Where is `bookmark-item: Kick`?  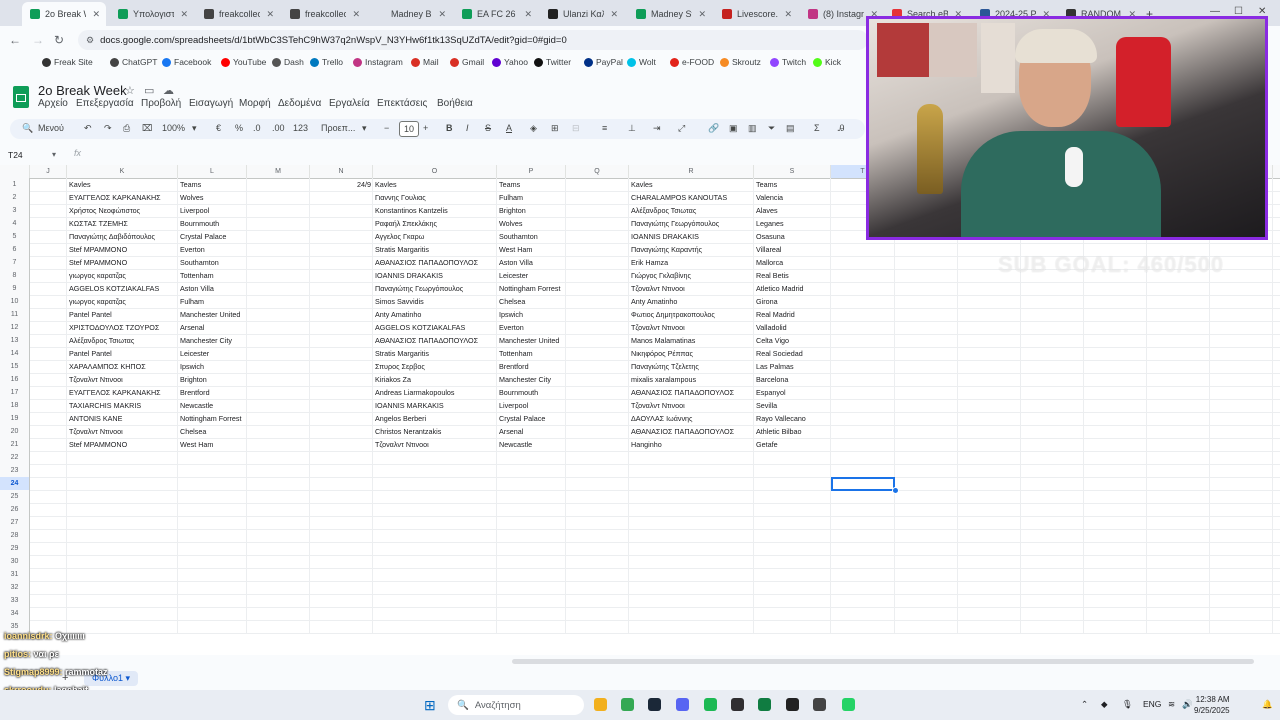
bookmark-item: Kick is located at coordinates (827, 62).